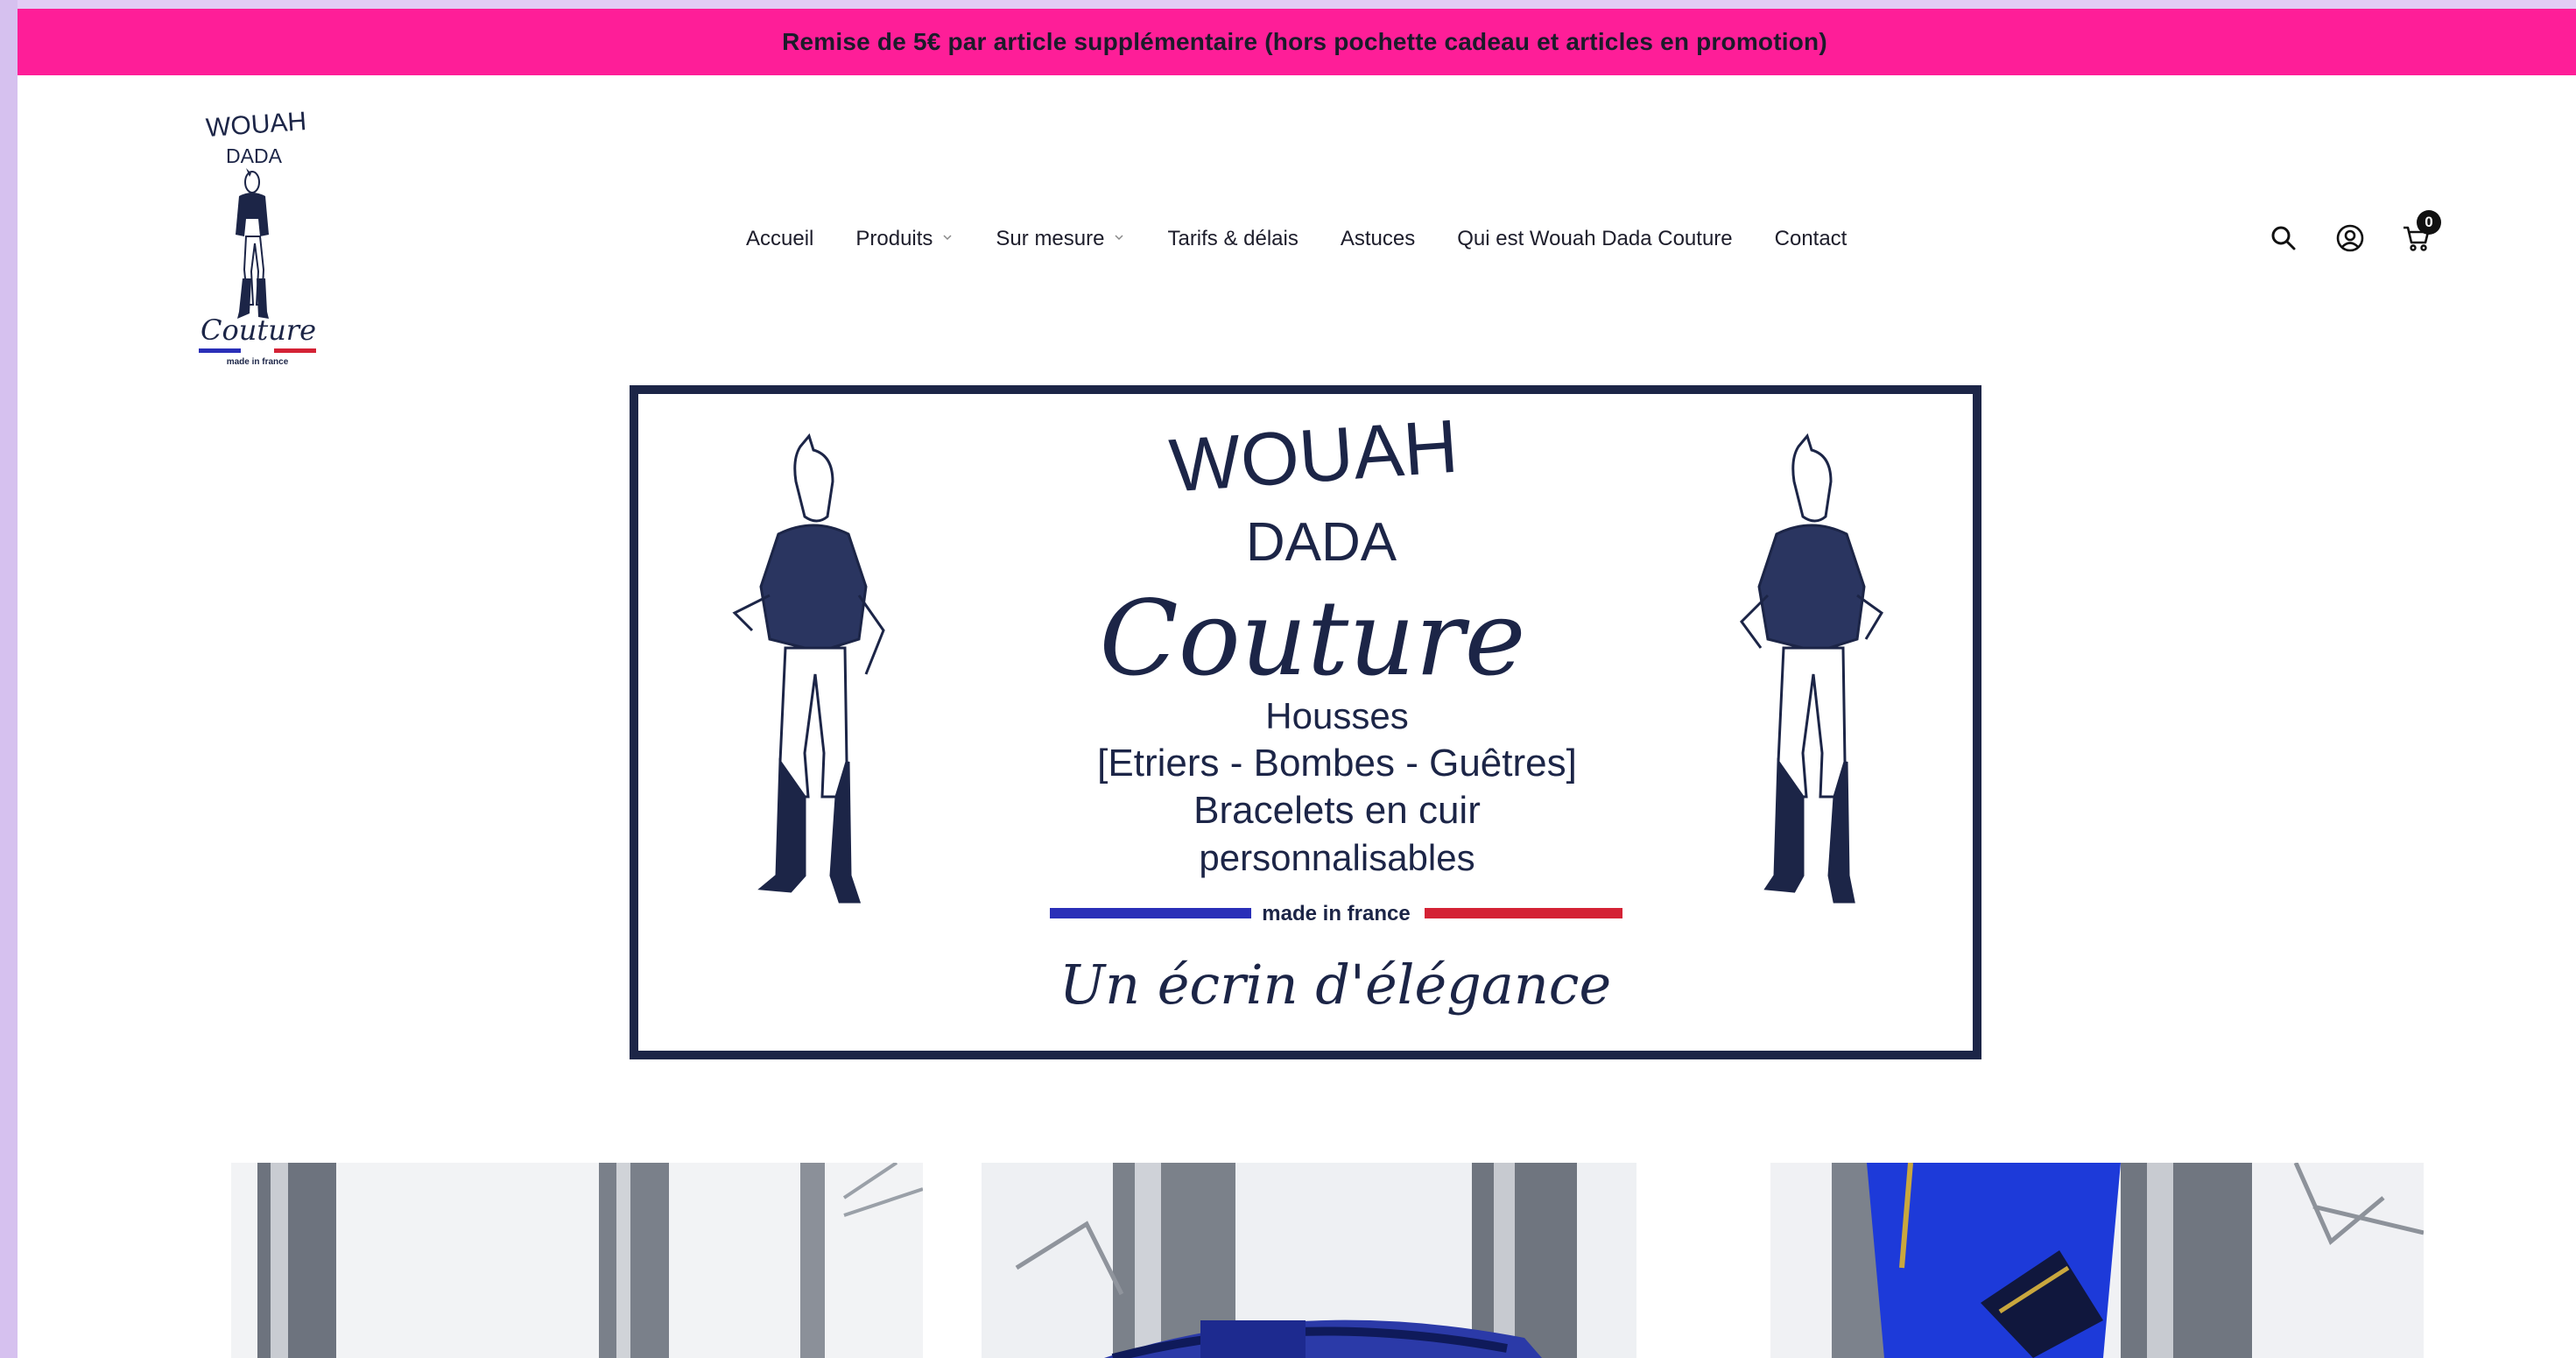 The image size is (2576, 1358). I want to click on nav-item-tarifs-delais: Tarifs & délais, so click(1232, 239).